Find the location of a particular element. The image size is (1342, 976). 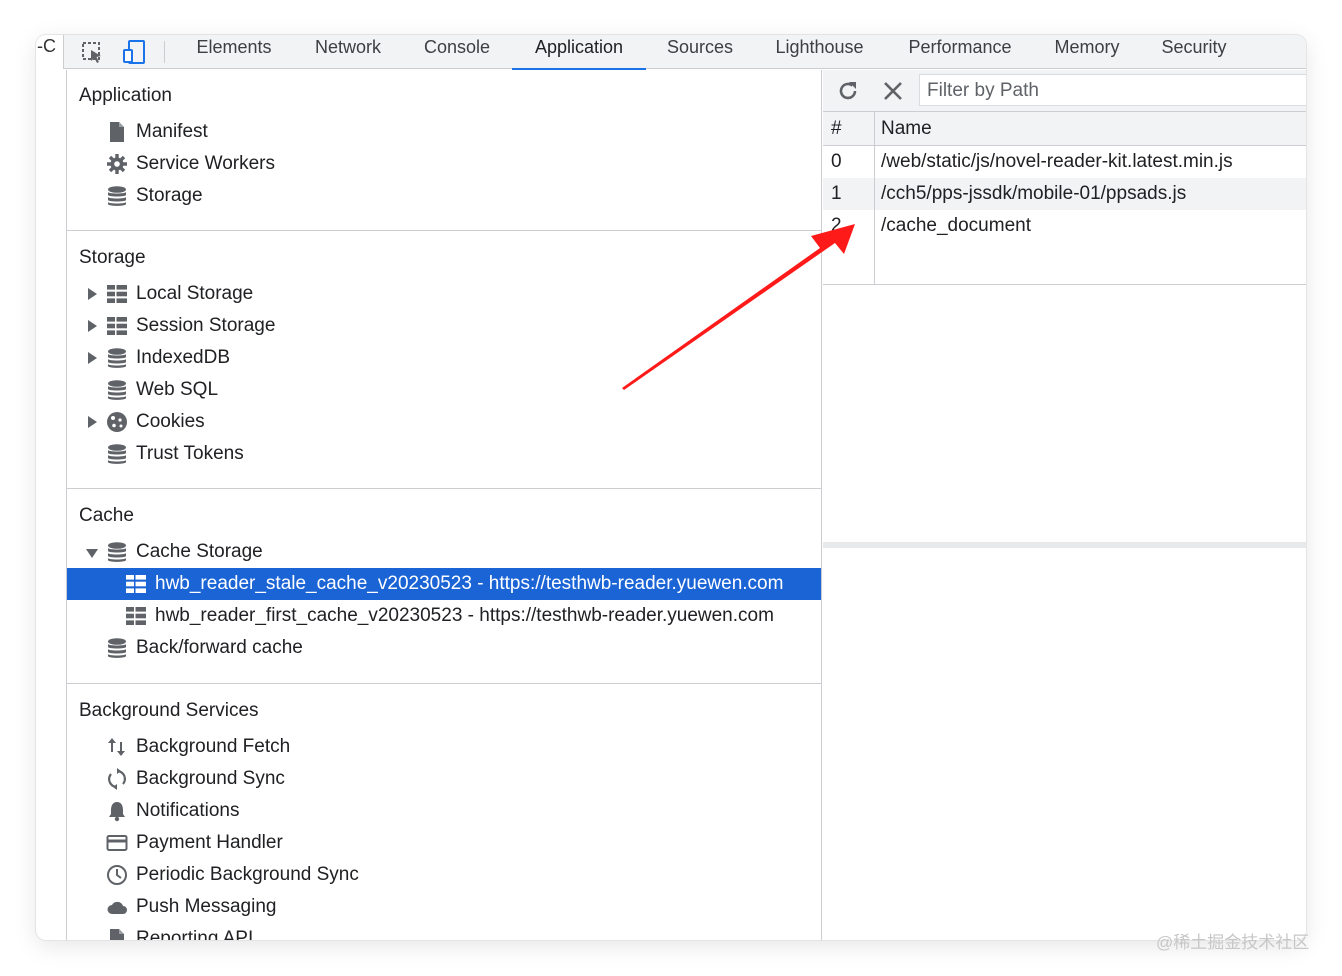

sidebar-item-label: Periodic Background Sync is located at coordinates (247, 874).